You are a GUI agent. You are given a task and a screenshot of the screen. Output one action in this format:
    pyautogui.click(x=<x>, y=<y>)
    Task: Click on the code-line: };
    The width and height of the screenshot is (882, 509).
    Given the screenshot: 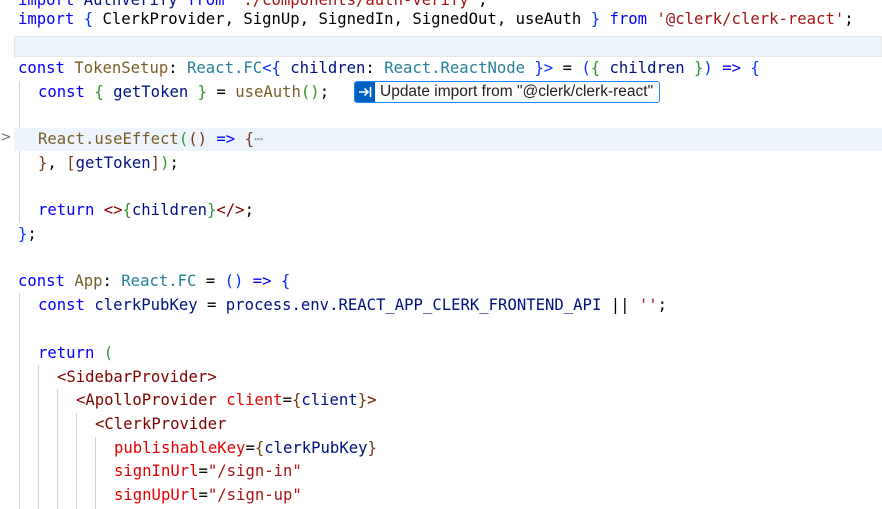 What is the action you would take?
    pyautogui.click(x=27, y=234)
    